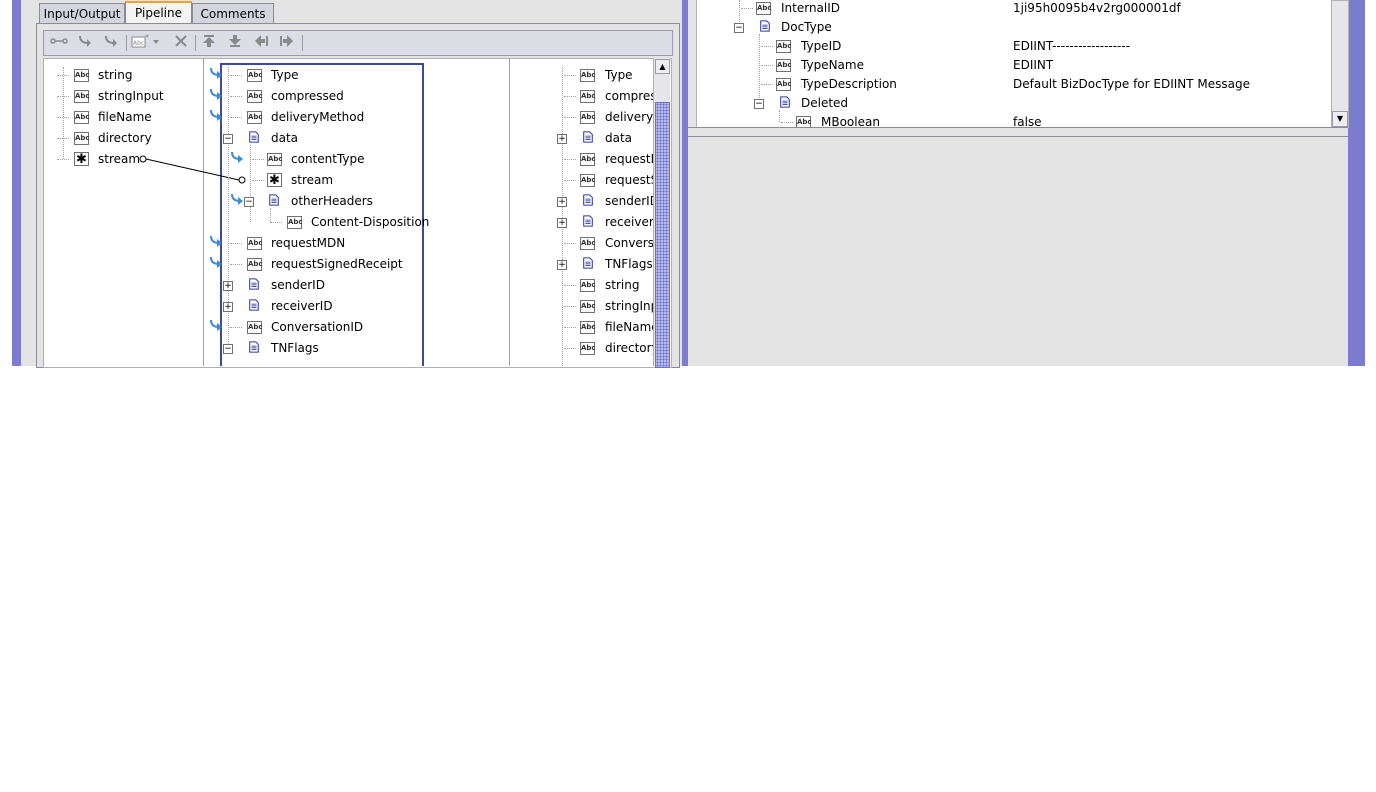 The height and width of the screenshot is (792, 1376). What do you see at coordinates (825, 103) in the screenshot?
I see `result-name: Deleted` at bounding box center [825, 103].